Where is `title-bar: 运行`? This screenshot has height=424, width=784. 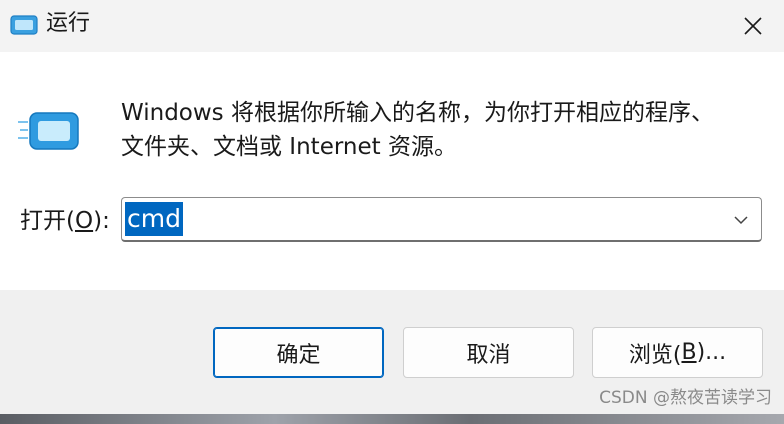
title-bar: 运行 is located at coordinates (392, 26).